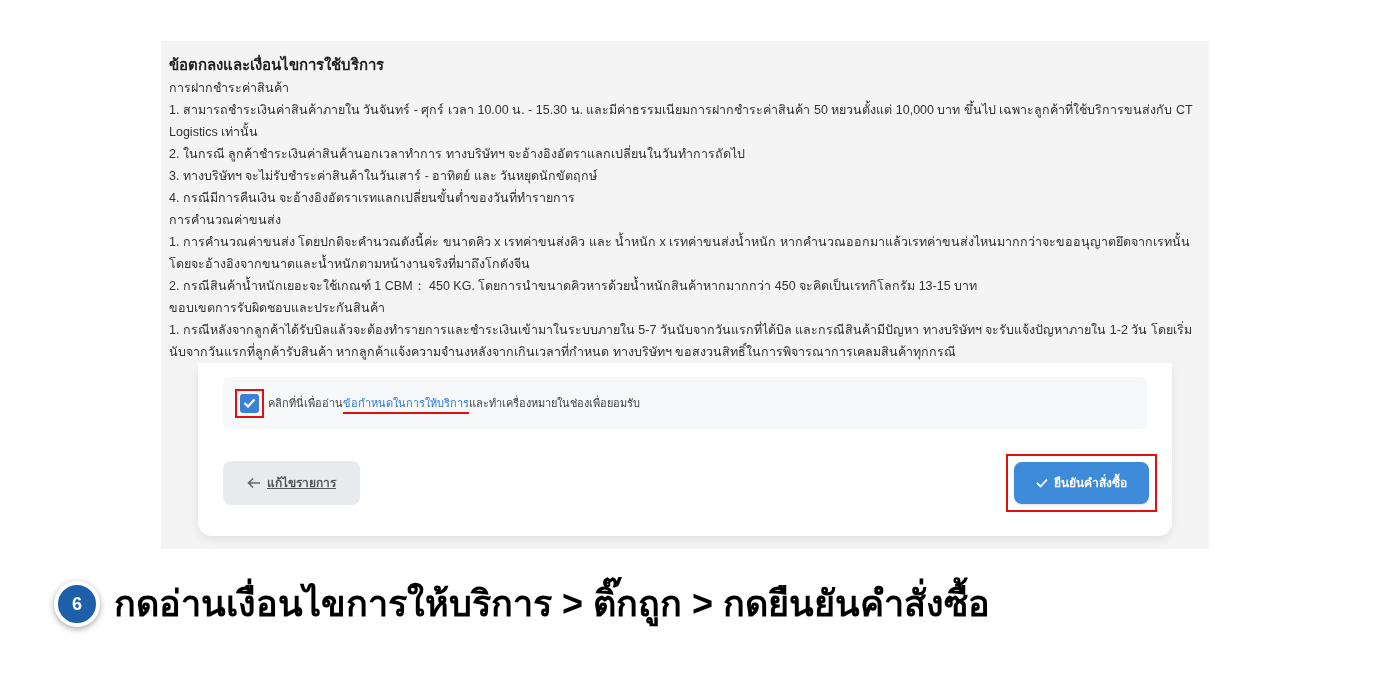 This screenshot has width=1376, height=688. What do you see at coordinates (249, 403) in the screenshot?
I see `checkbox` at bounding box center [249, 403].